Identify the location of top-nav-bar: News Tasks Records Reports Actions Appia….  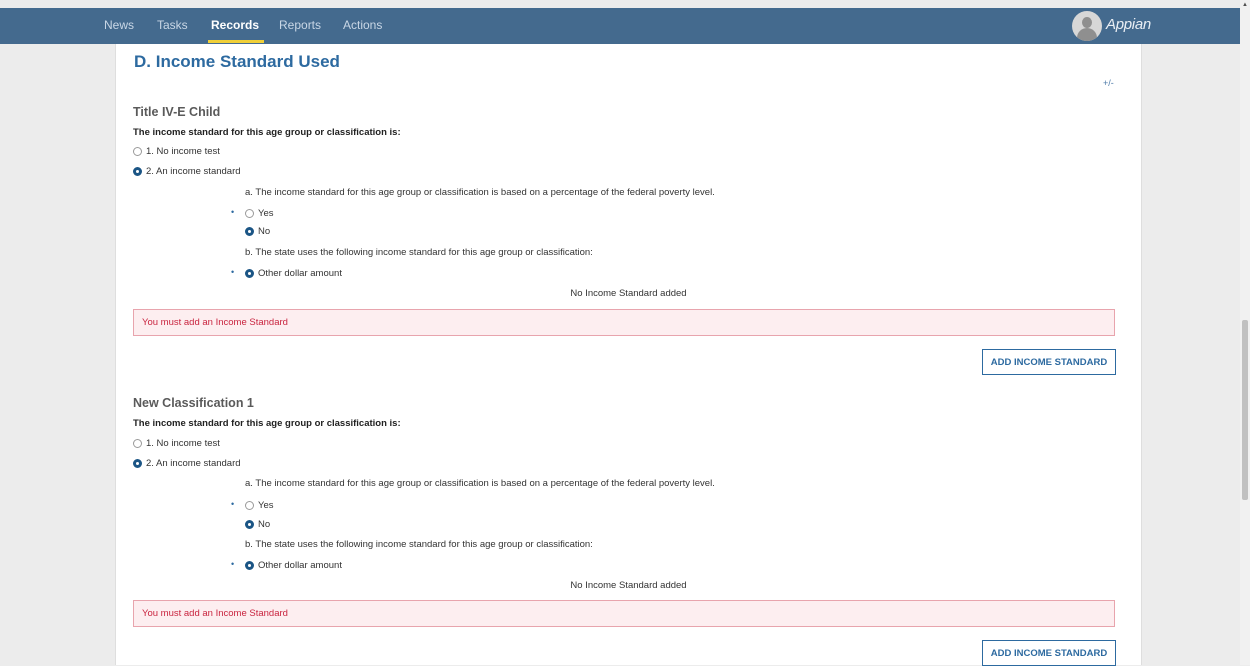
(620, 26).